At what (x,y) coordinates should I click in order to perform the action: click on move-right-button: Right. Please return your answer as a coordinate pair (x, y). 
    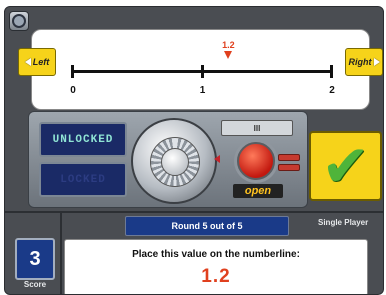
    Looking at the image, I should click on (364, 62).